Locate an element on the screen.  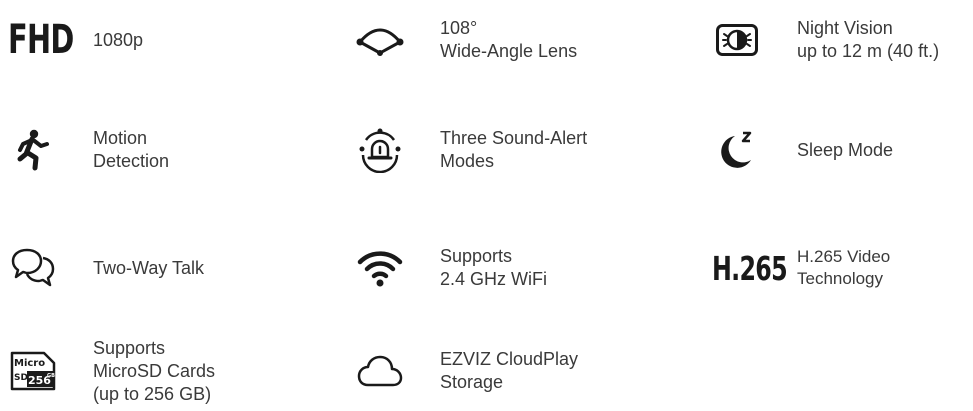
feature-label-wide-angle: 108° Wide-Angle Lens is located at coordinates (509, 39).